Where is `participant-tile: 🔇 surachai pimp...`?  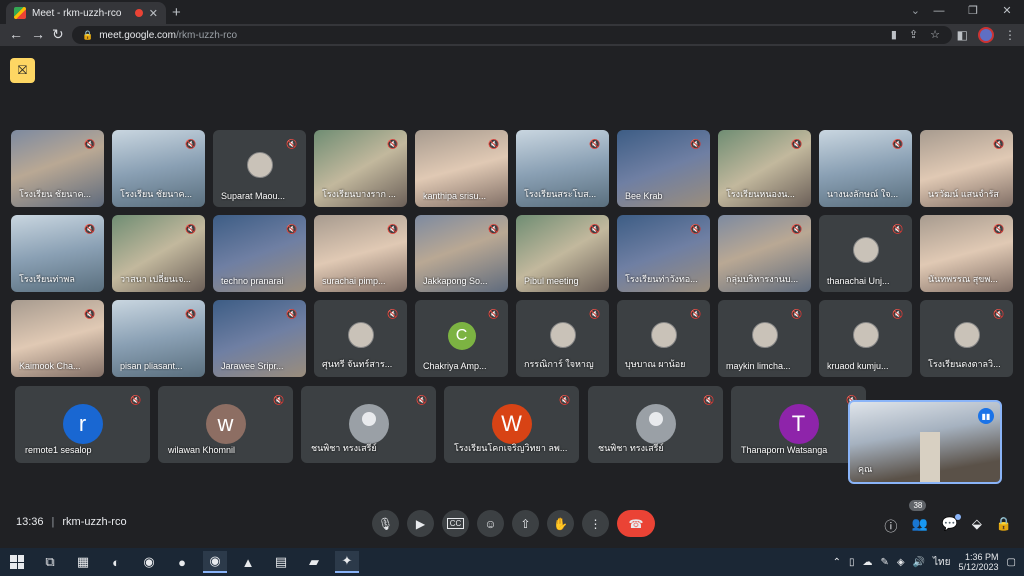
participant-tile: 🔇 surachai pimp... is located at coordinates (360, 253).